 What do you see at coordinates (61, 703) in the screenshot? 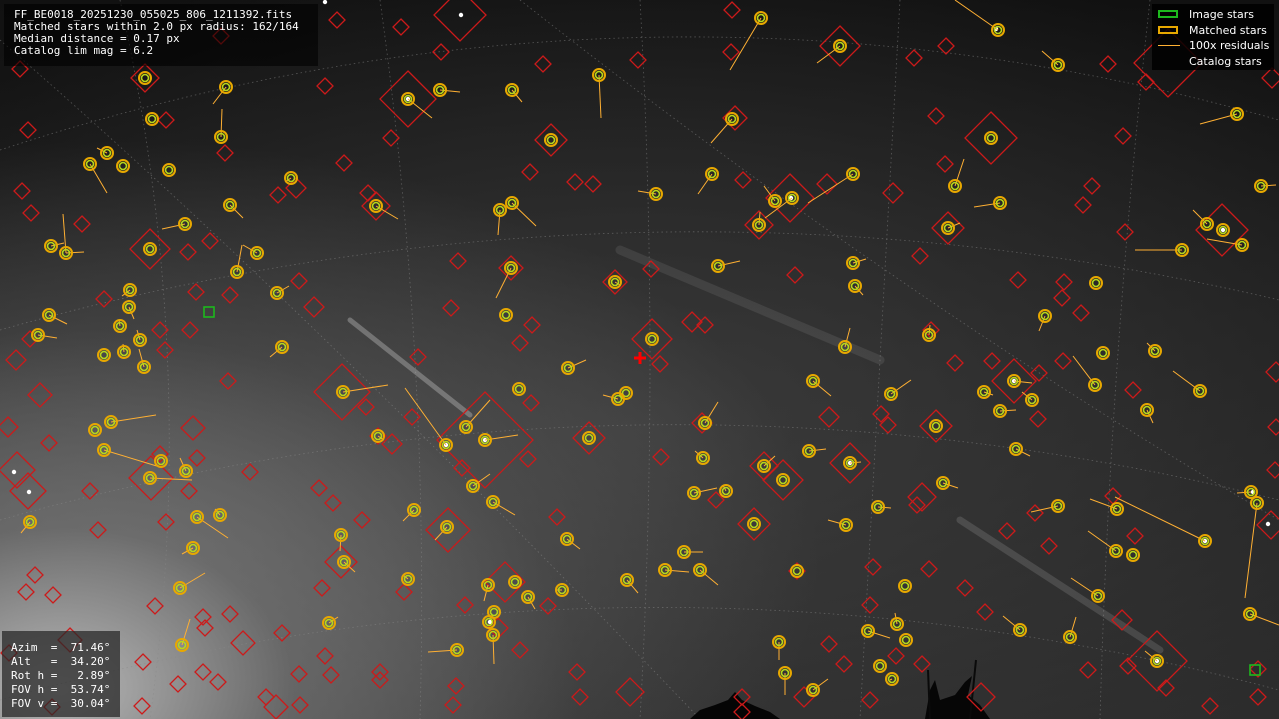
I see `fov-vertical-readout: FOV v = 30.04°` at bounding box center [61, 703].